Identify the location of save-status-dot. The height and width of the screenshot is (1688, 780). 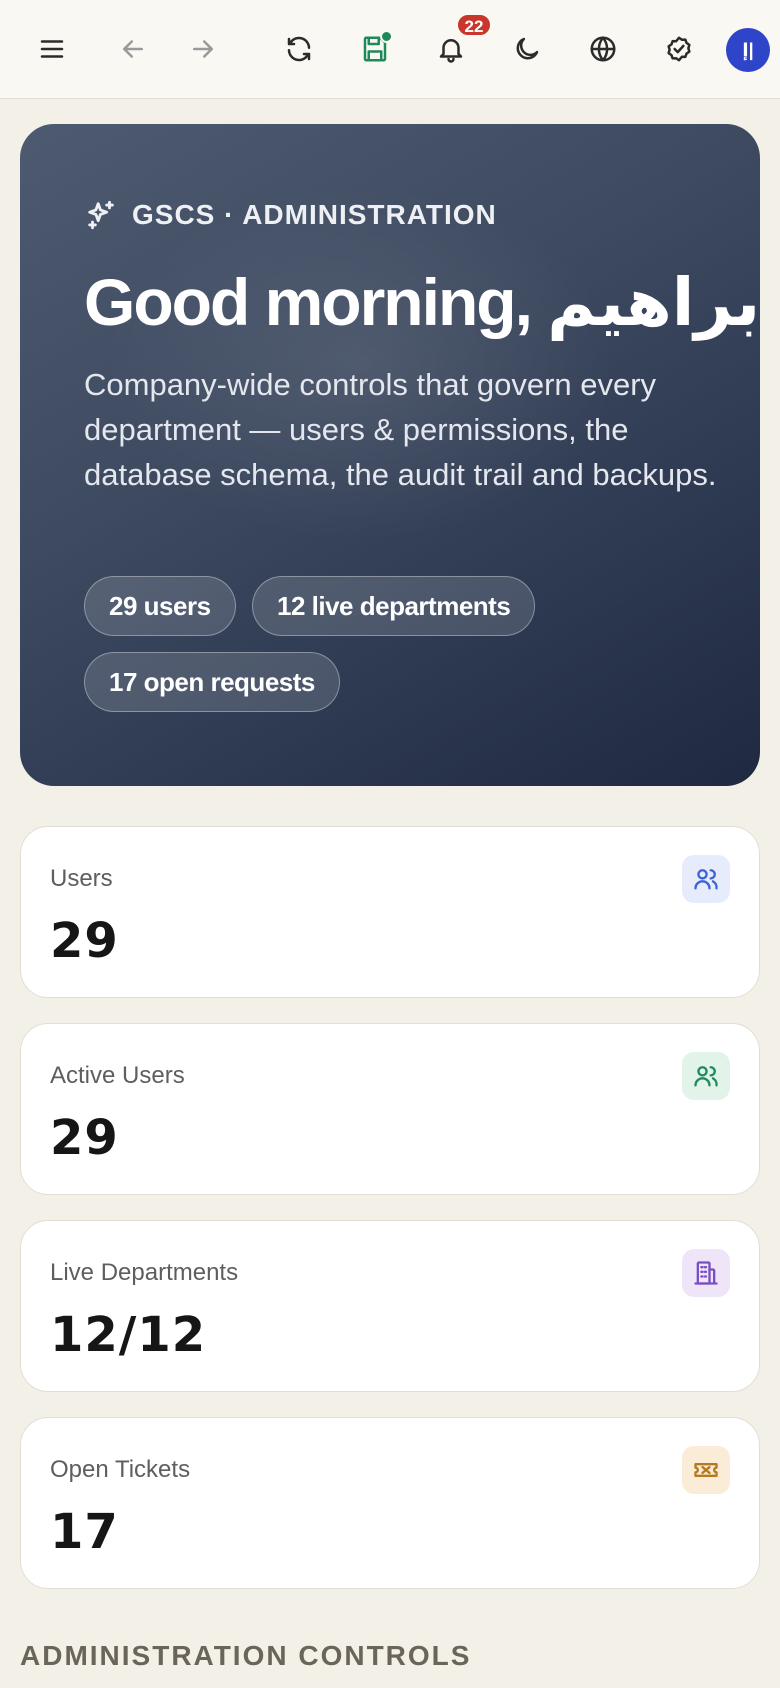
(386, 36).